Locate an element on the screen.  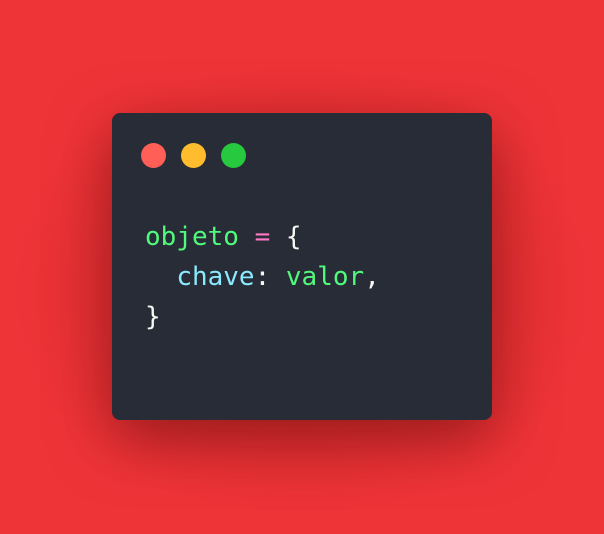
colon: : is located at coordinates (270, 277).